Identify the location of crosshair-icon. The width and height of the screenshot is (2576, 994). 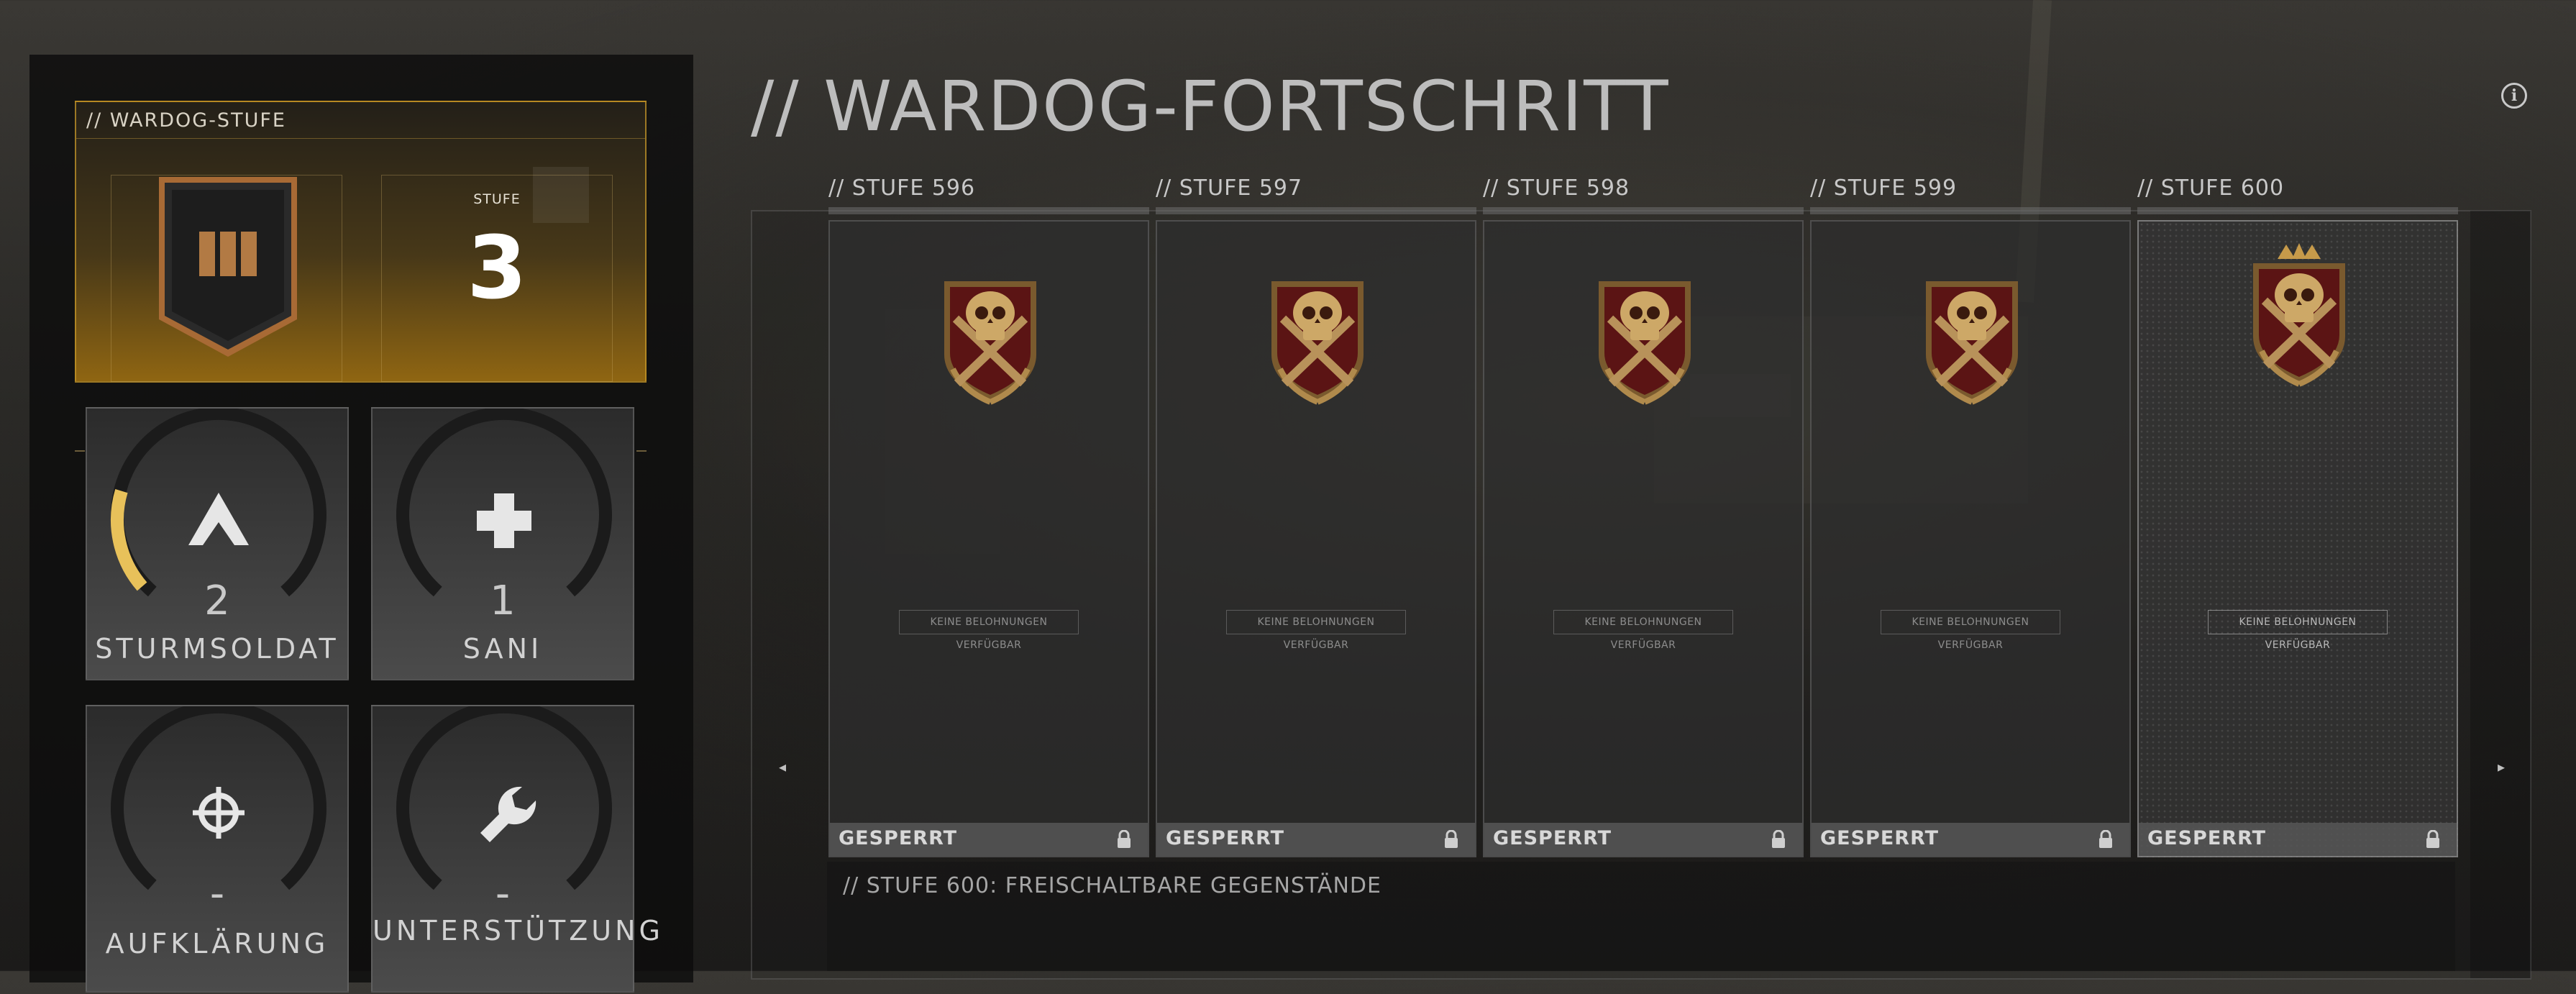
(219, 813).